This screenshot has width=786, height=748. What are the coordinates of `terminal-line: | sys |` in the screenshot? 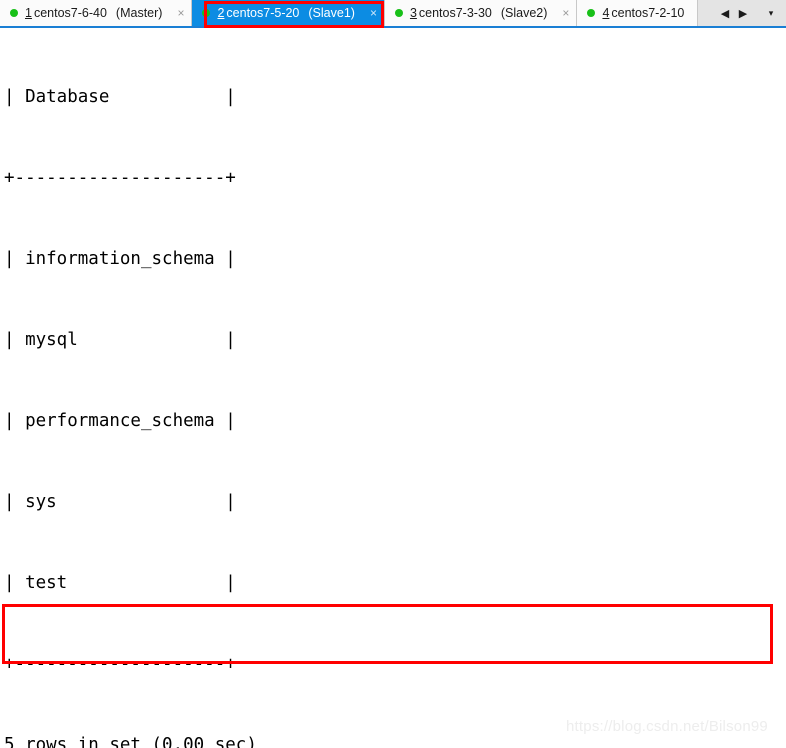 It's located at (120, 502).